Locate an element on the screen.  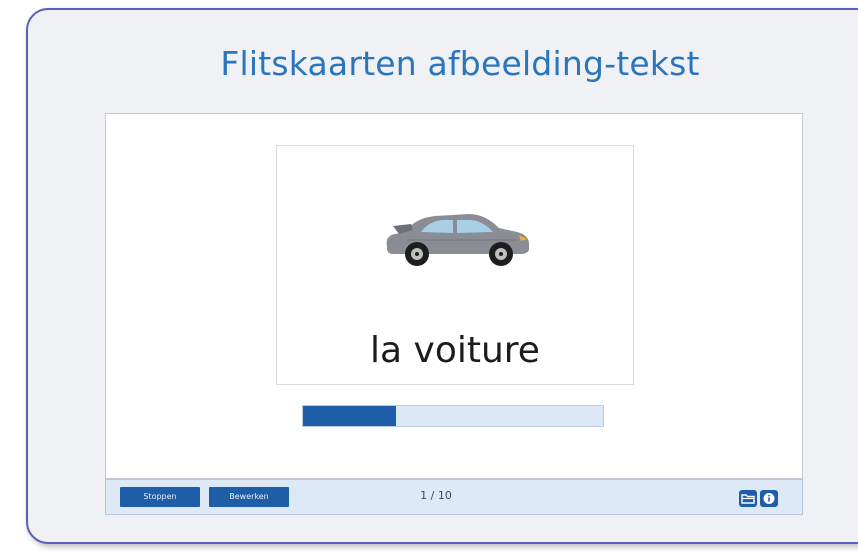
stop-button: Stoppen is located at coordinates (160, 497).